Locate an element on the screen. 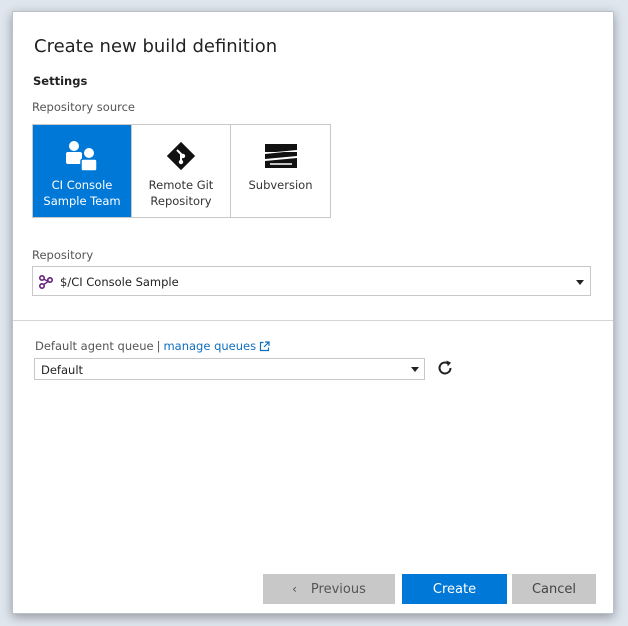 This screenshot has width=628, height=626. tile-subversion: Subversion is located at coordinates (280, 171).